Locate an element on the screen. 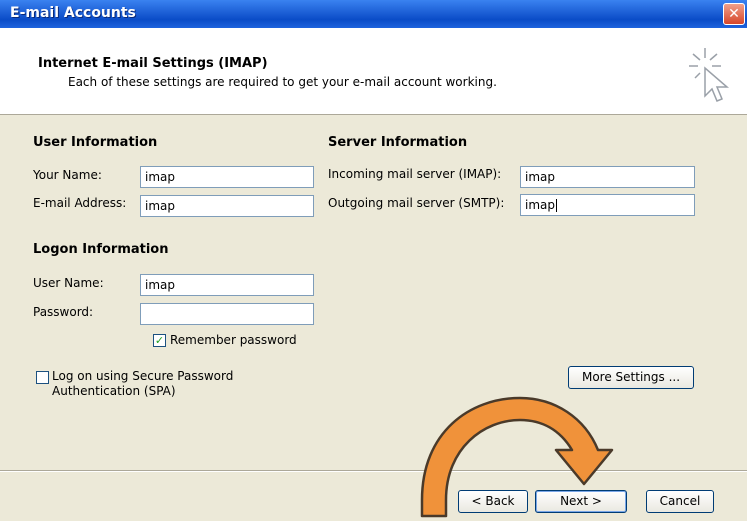 The height and width of the screenshot is (521, 747). remember-password-label: Remember password is located at coordinates (233, 340).